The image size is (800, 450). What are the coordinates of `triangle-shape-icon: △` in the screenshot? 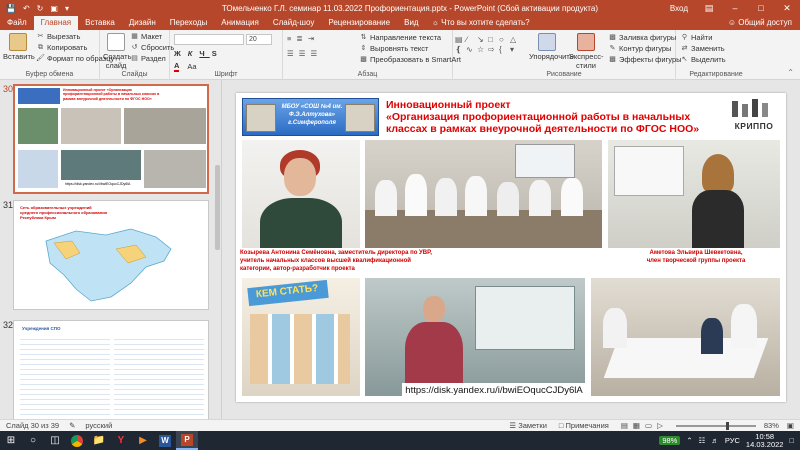 It's located at (515, 40).